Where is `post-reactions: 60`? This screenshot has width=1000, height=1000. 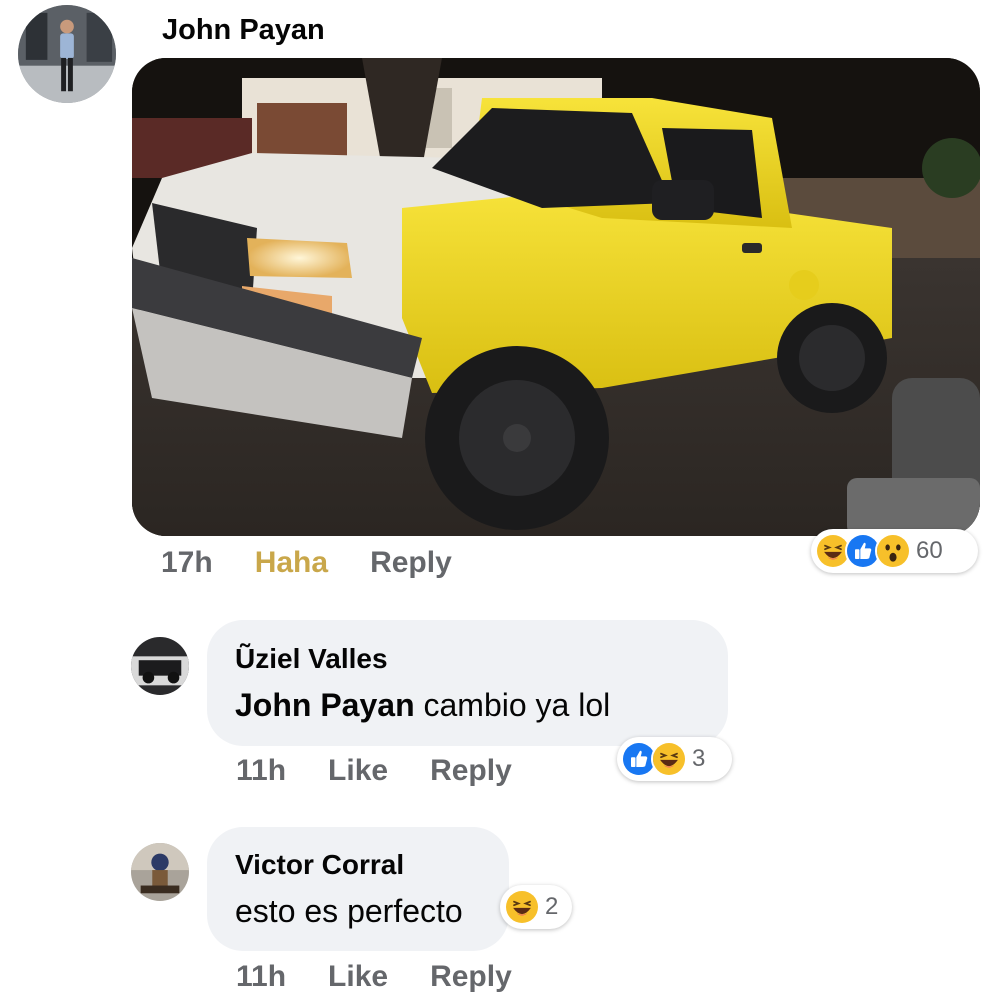 post-reactions: 60 is located at coordinates (894, 551).